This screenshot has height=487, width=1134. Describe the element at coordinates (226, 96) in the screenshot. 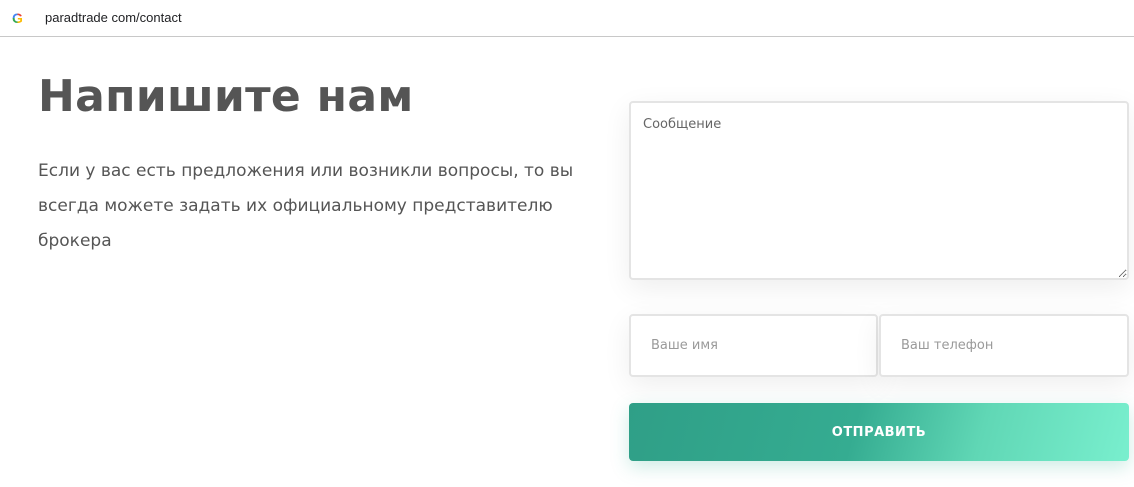

I see `page-title: Напишите нам` at that location.